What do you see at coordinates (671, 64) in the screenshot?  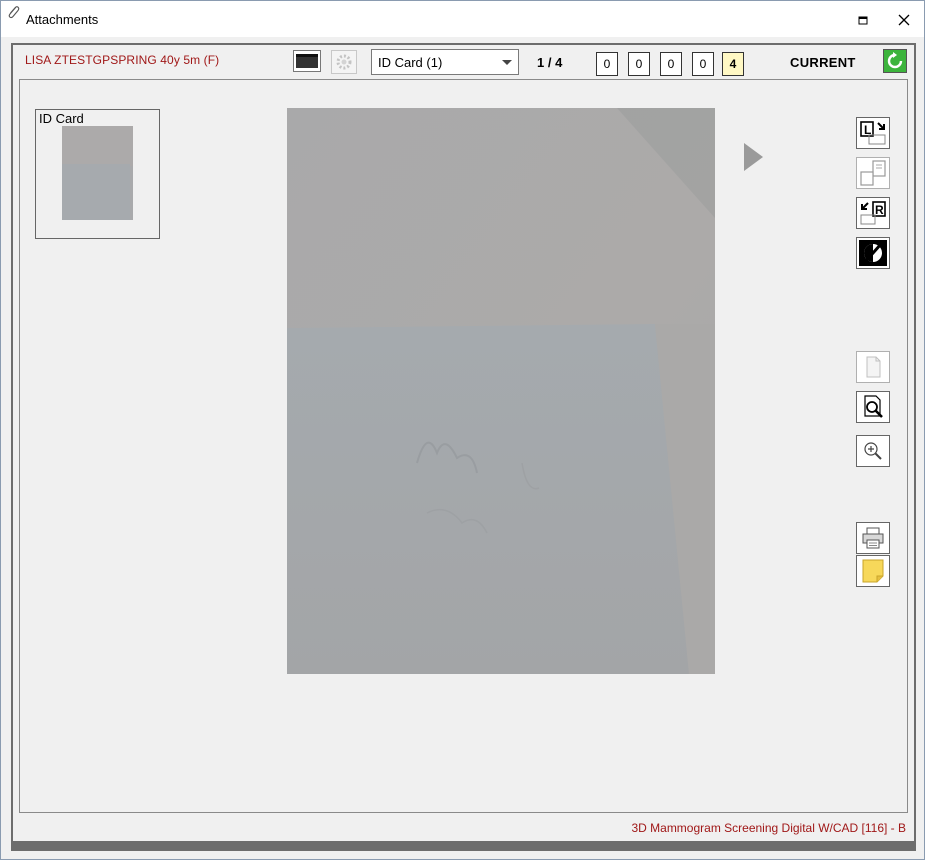 I see `count-box-3: 0` at bounding box center [671, 64].